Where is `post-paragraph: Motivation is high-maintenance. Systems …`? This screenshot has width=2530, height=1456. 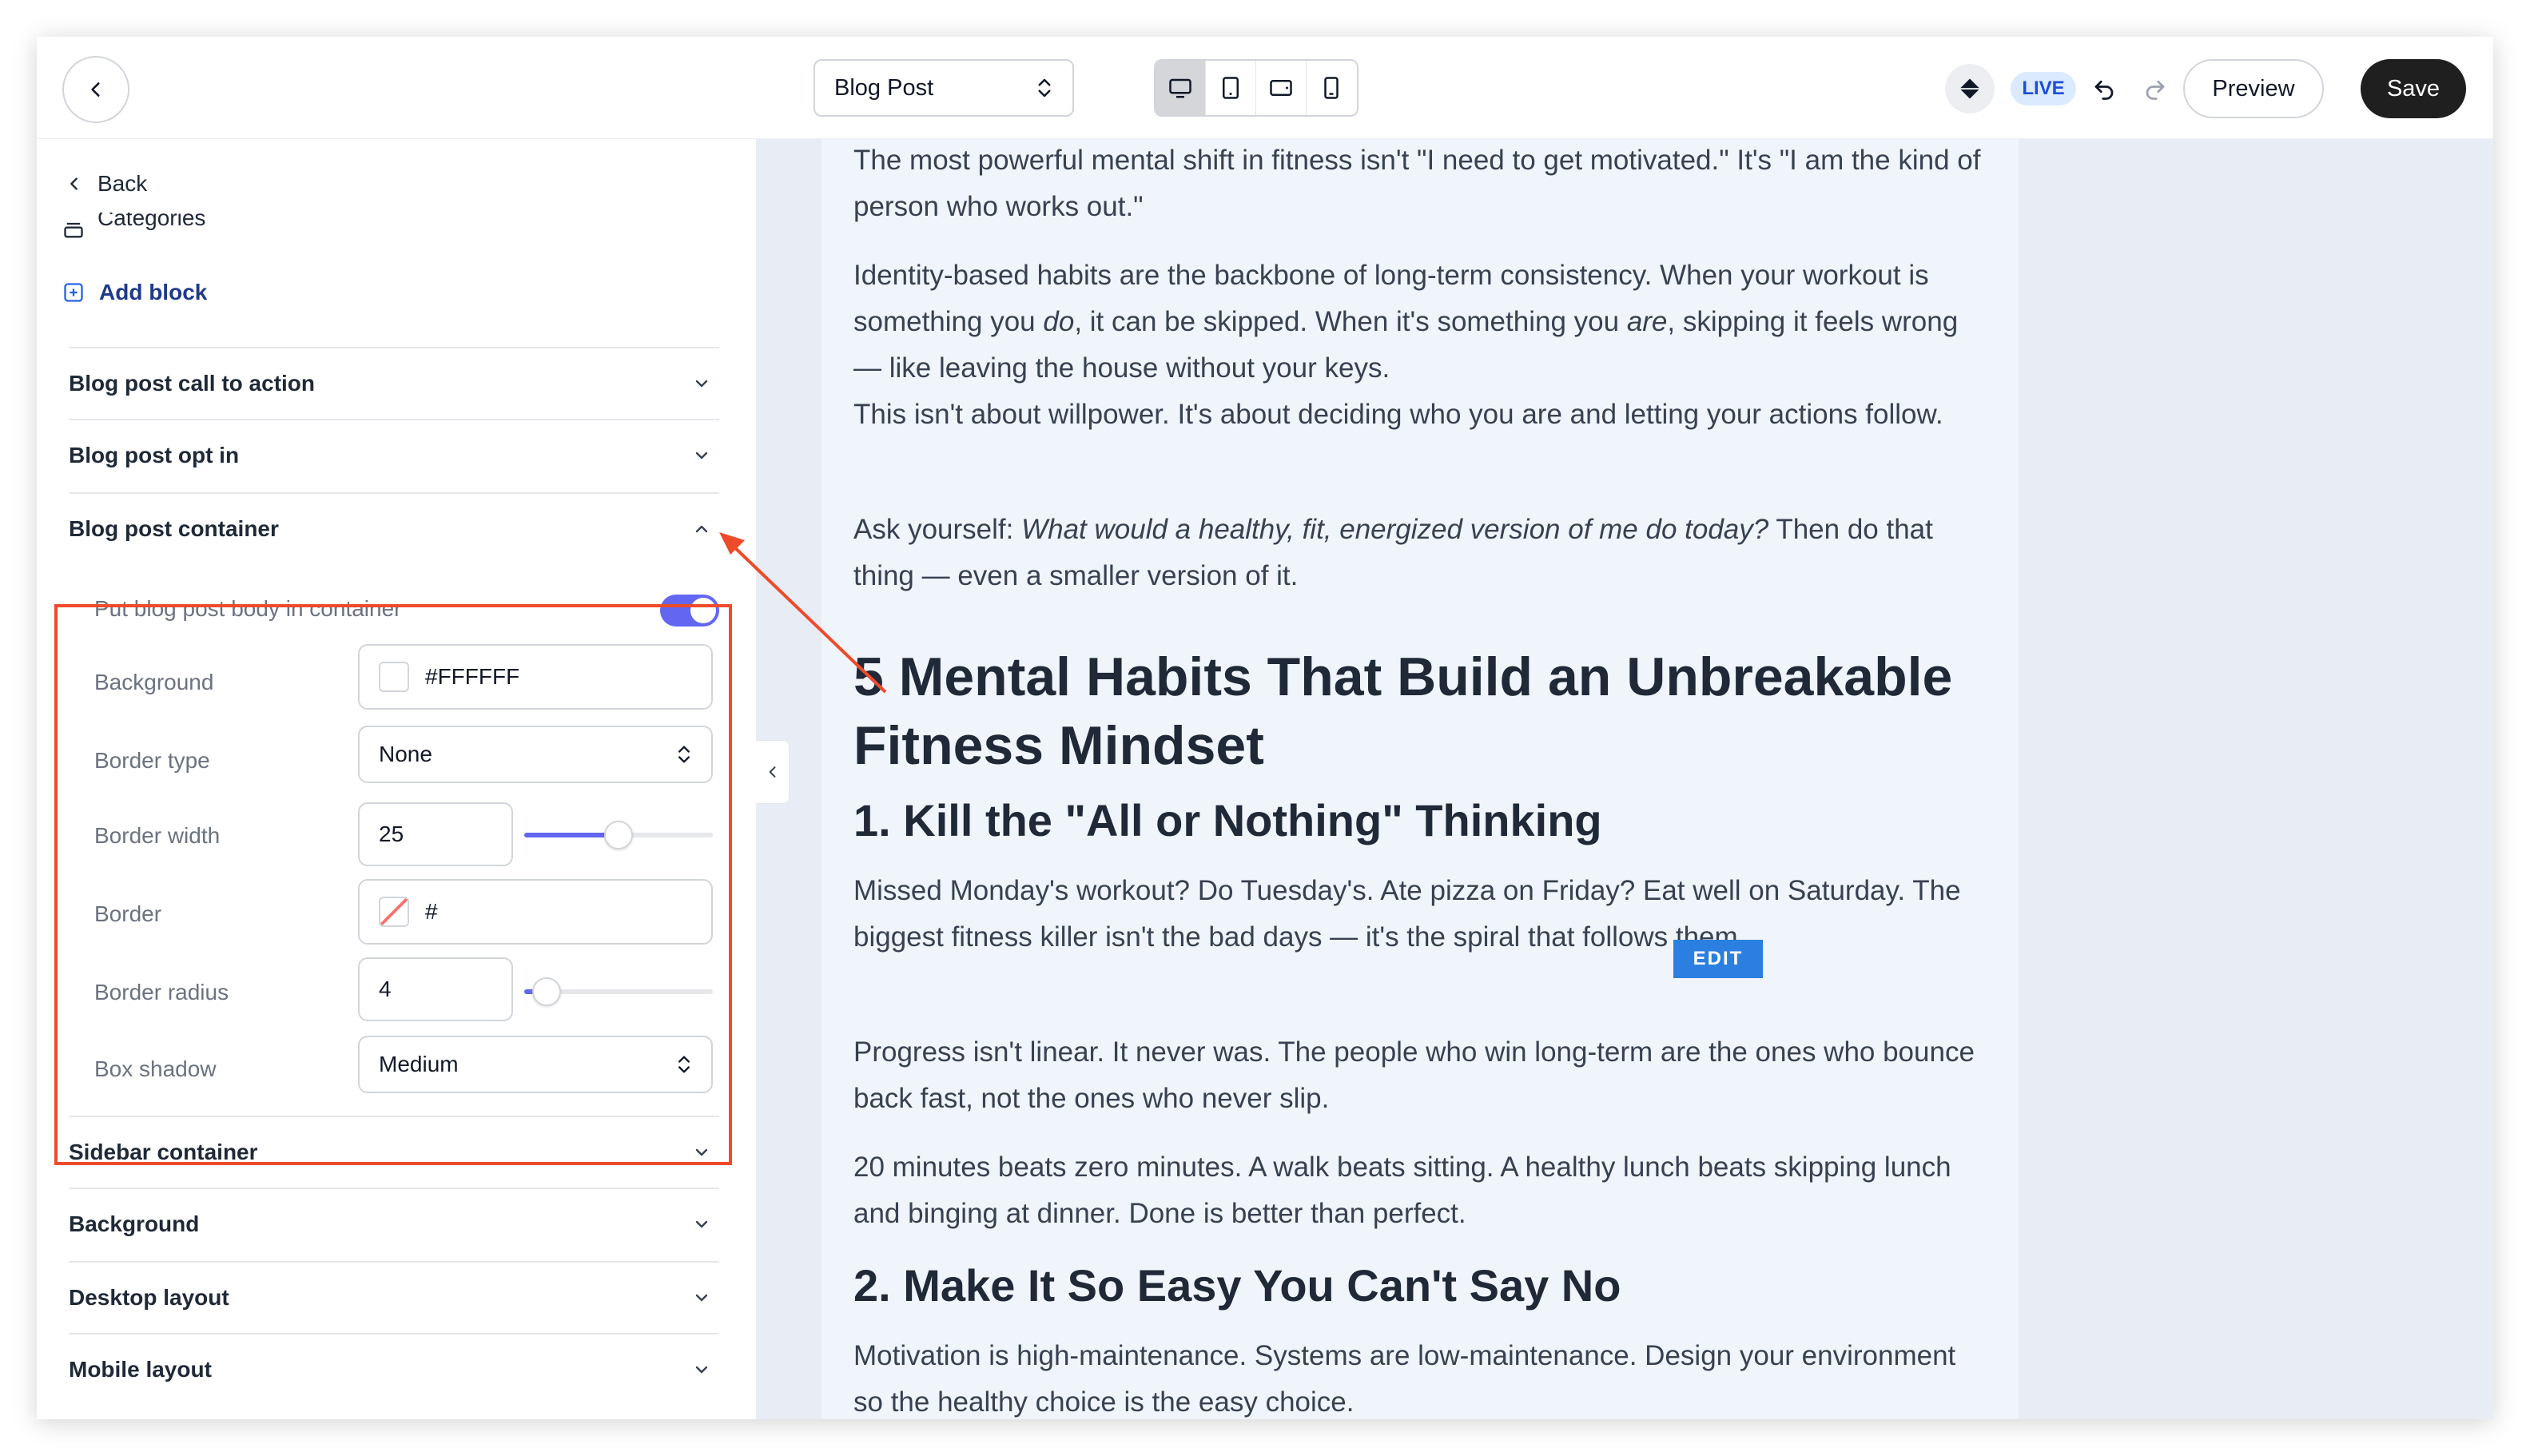 post-paragraph: Motivation is high-maintenance. Systems … is located at coordinates (1405, 1379).